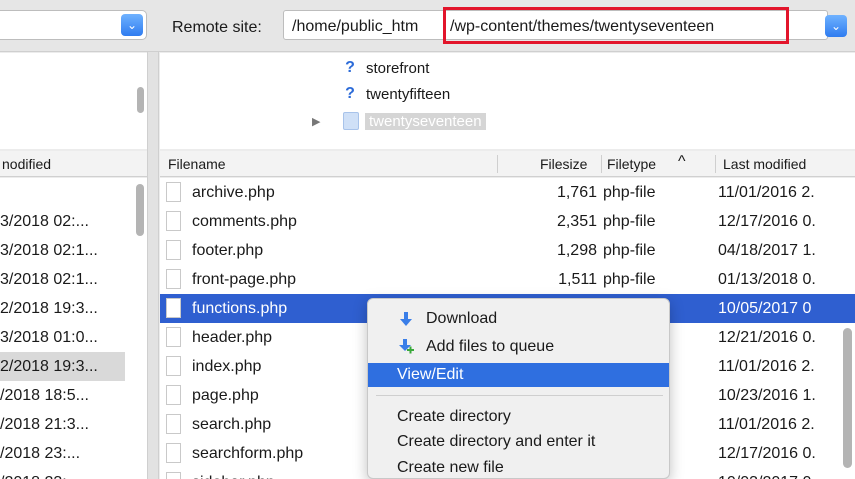 This screenshot has width=855, height=479. Describe the element at coordinates (767, 337) in the screenshot. I see `file-modified: 12/21/2016 0.` at that location.